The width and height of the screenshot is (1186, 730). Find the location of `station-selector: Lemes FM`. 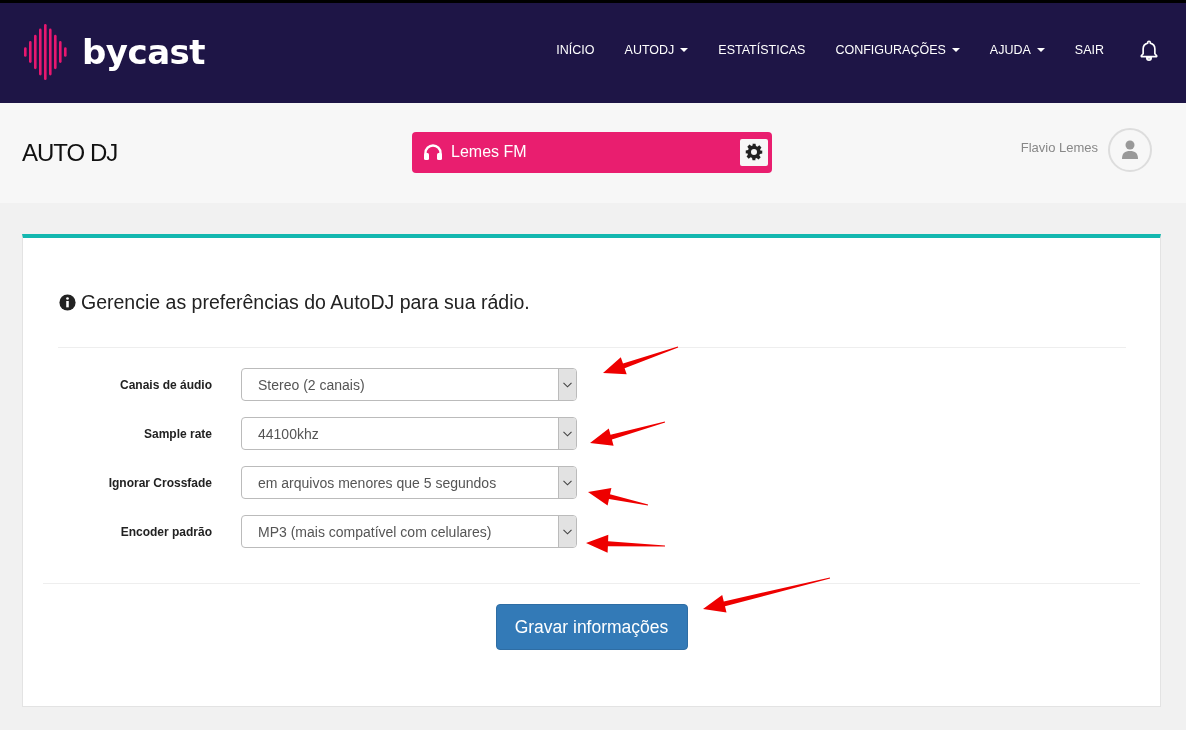

station-selector: Lemes FM is located at coordinates (592, 152).